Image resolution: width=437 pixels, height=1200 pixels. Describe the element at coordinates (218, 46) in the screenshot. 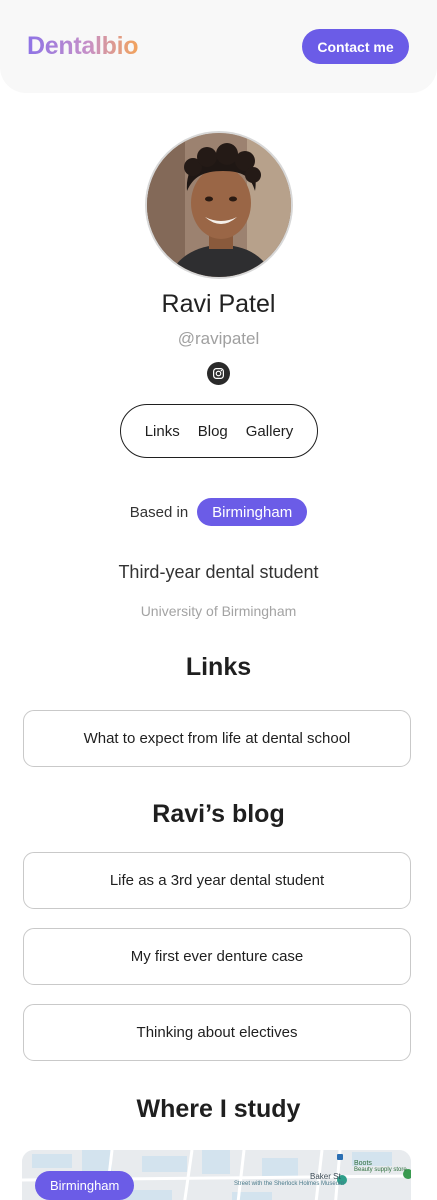

I see `top-bar: Dentalbio Contact me` at that location.